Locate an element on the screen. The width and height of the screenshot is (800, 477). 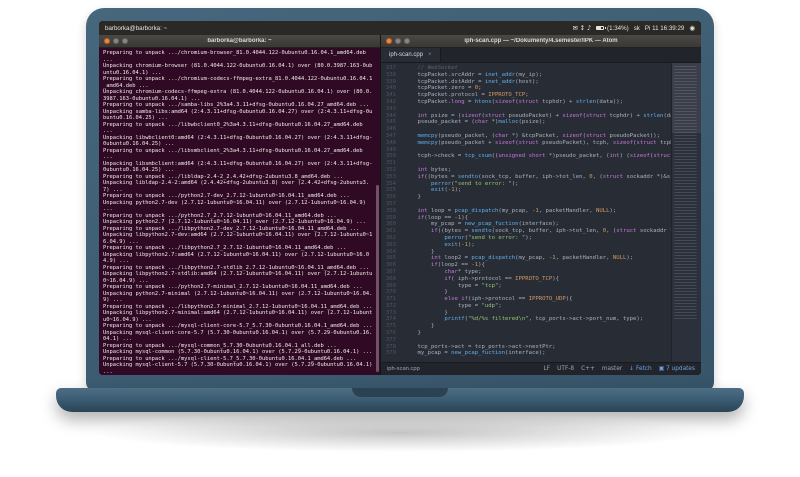
laptop-base-notch is located at coordinates (400, 392).